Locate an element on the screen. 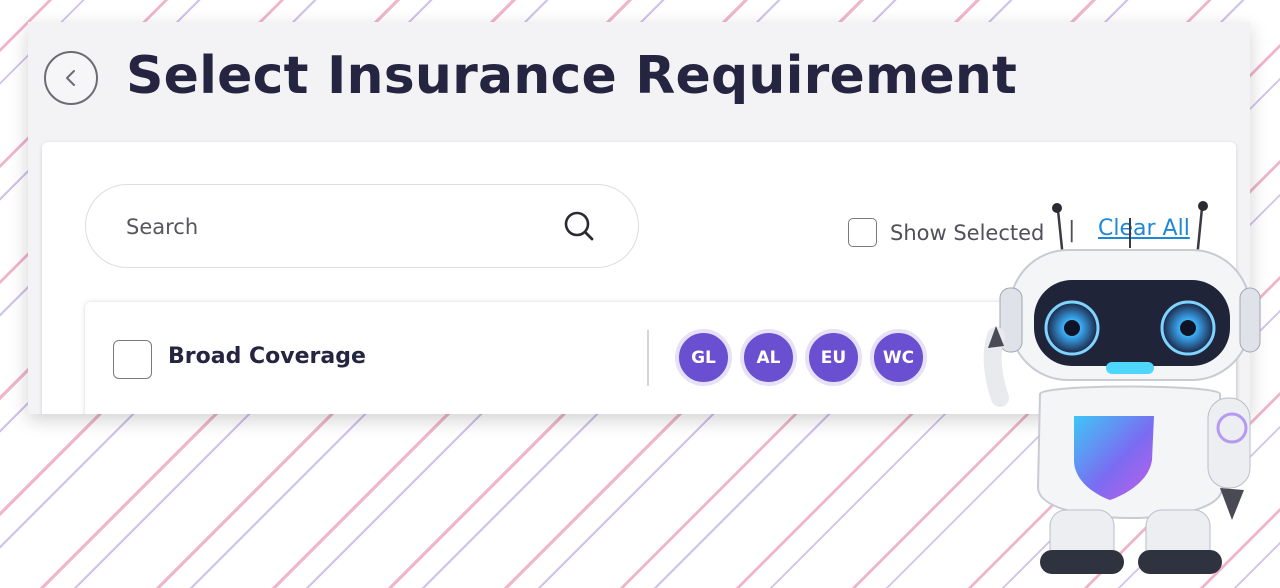 The image size is (1280, 588). chevron-left-icon is located at coordinates (70, 78).